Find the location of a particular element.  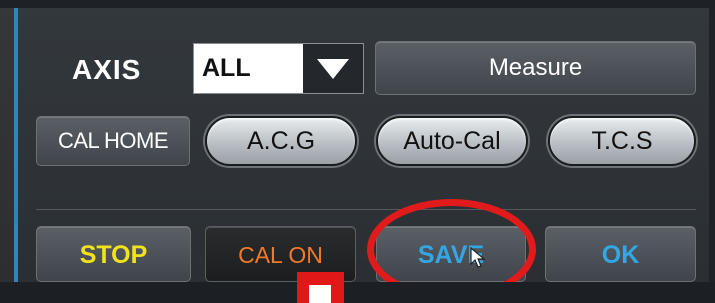

dropdown-toggle is located at coordinates (333, 68).